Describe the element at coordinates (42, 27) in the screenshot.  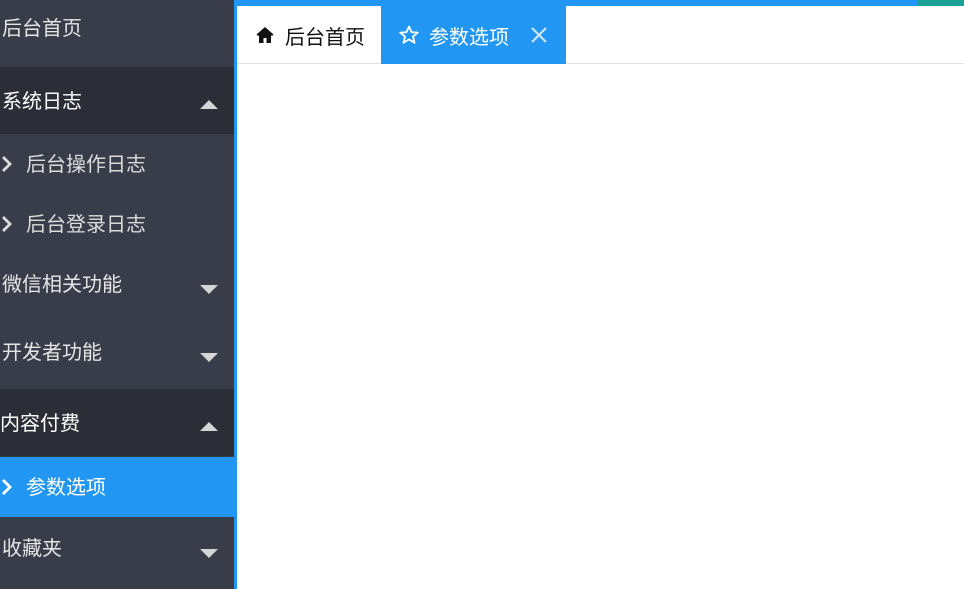
I see `sidebar-item-label: 后台首页` at that location.